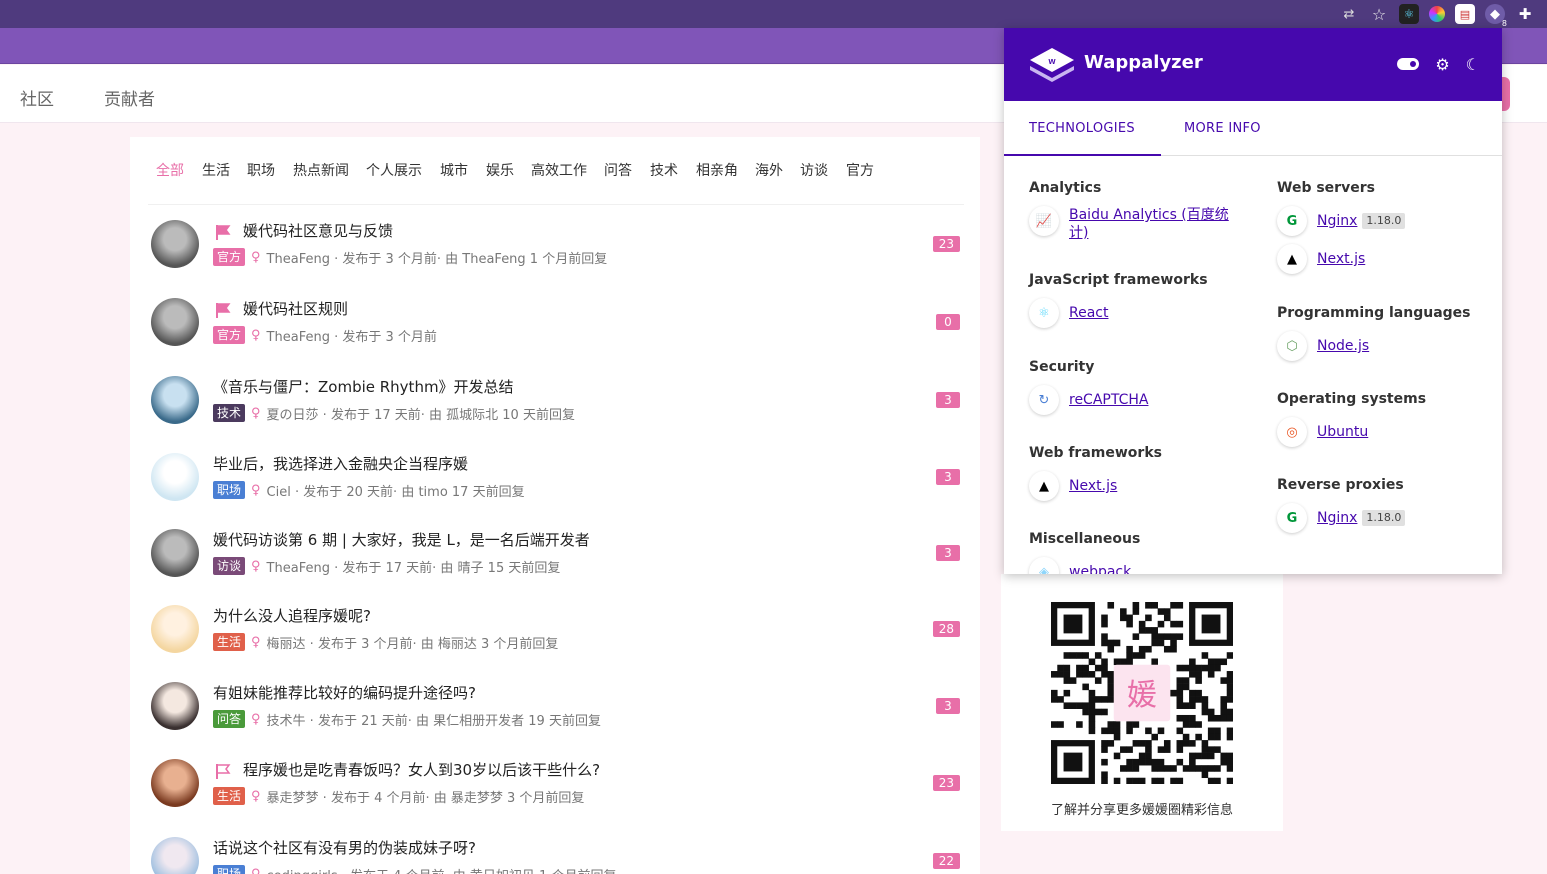  Describe the element at coordinates (1142, 695) in the screenshot. I see `qr-center-logo: 媛` at that location.